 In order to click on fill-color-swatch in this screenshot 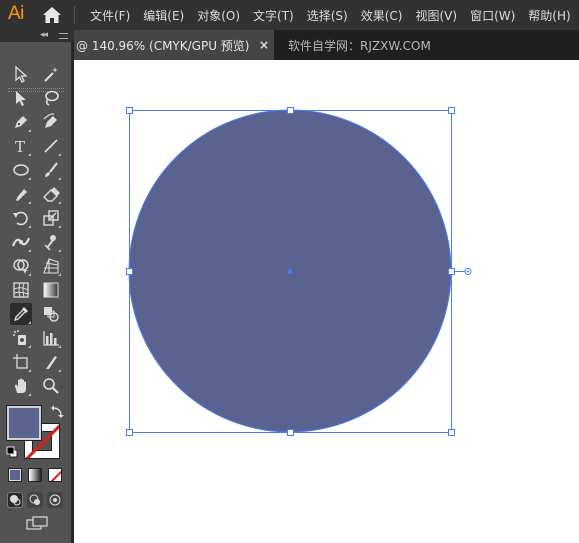, I will do `click(24, 423)`.